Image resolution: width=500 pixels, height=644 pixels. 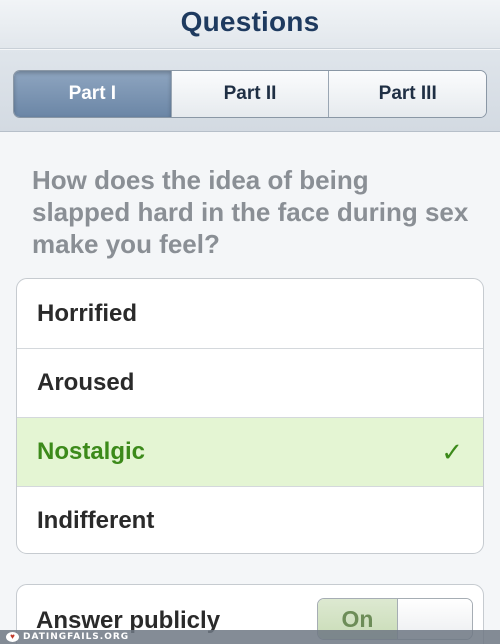 I want to click on tab-part-3: Part III, so click(x=407, y=94).